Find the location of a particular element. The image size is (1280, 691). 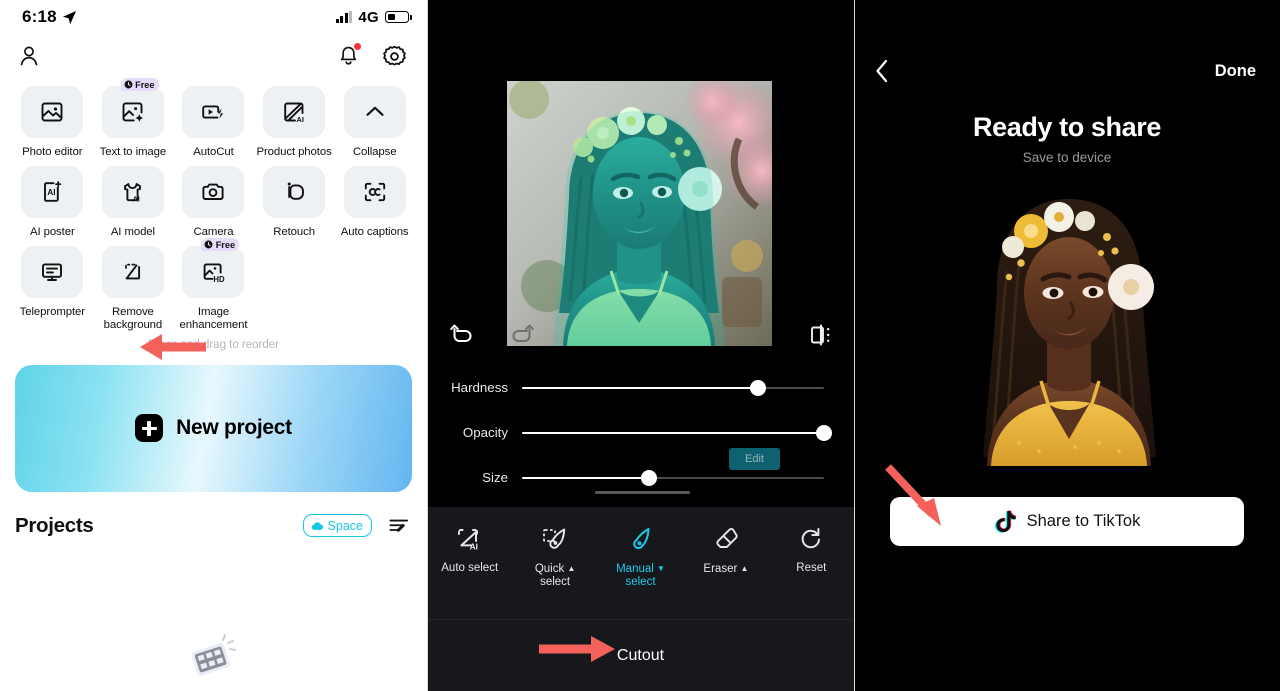

retouch-face-icon is located at coordinates (296, 191).